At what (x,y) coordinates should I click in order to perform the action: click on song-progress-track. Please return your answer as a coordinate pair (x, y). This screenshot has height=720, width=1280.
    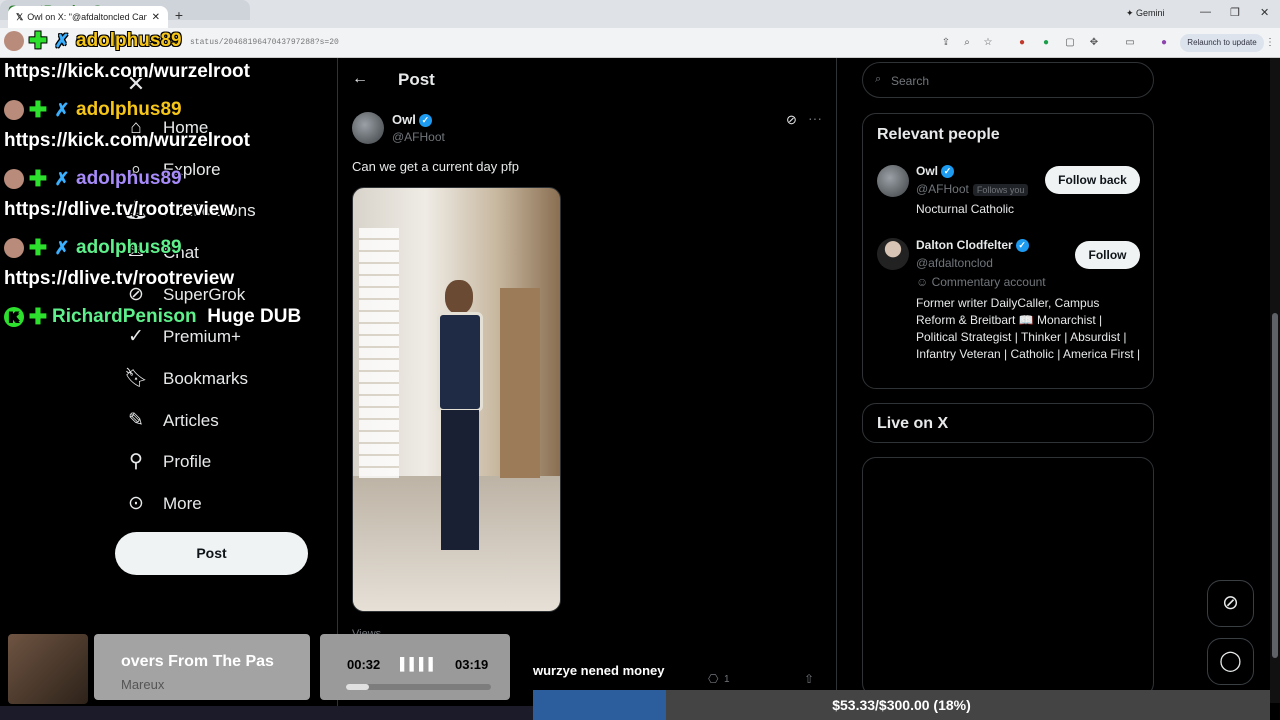
    Looking at the image, I should click on (418, 687).